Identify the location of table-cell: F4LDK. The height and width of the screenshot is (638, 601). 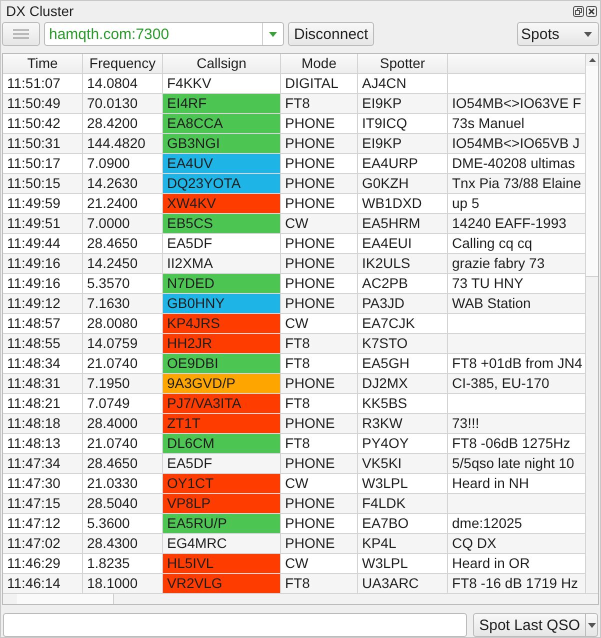
(403, 504).